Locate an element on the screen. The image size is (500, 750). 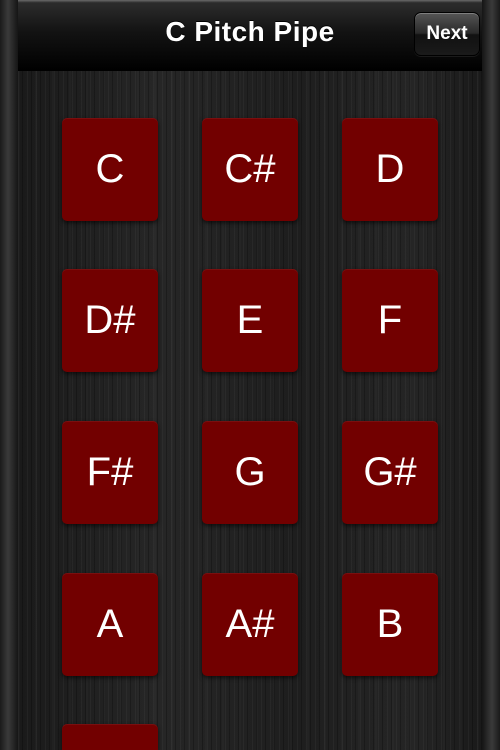
navigation-bar: C Pitch Pipe Next is located at coordinates (250, 35).